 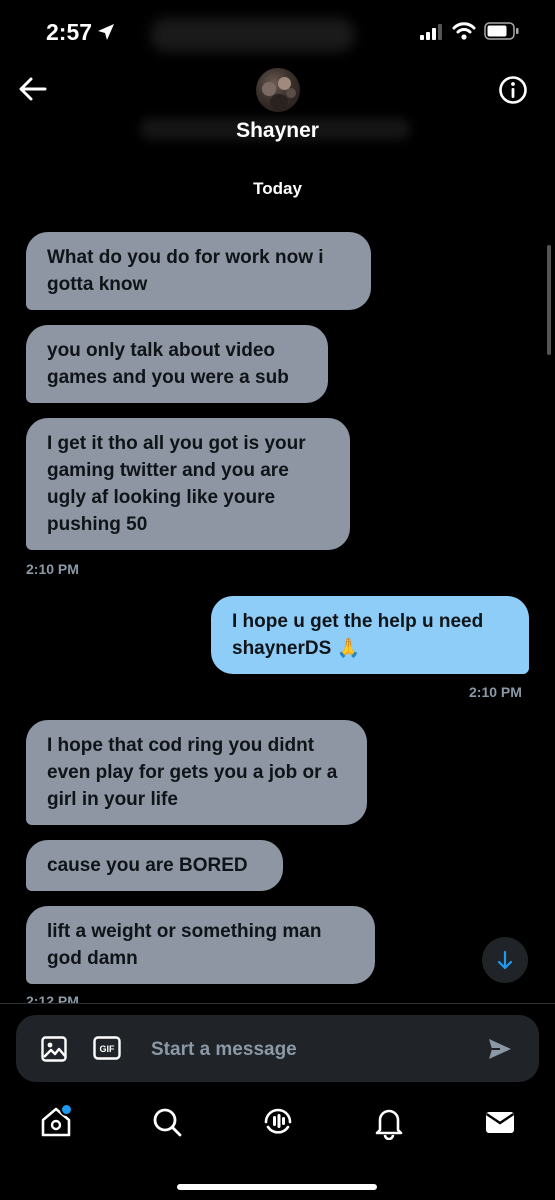 What do you see at coordinates (167, 1122) in the screenshot?
I see `search-icon` at bounding box center [167, 1122].